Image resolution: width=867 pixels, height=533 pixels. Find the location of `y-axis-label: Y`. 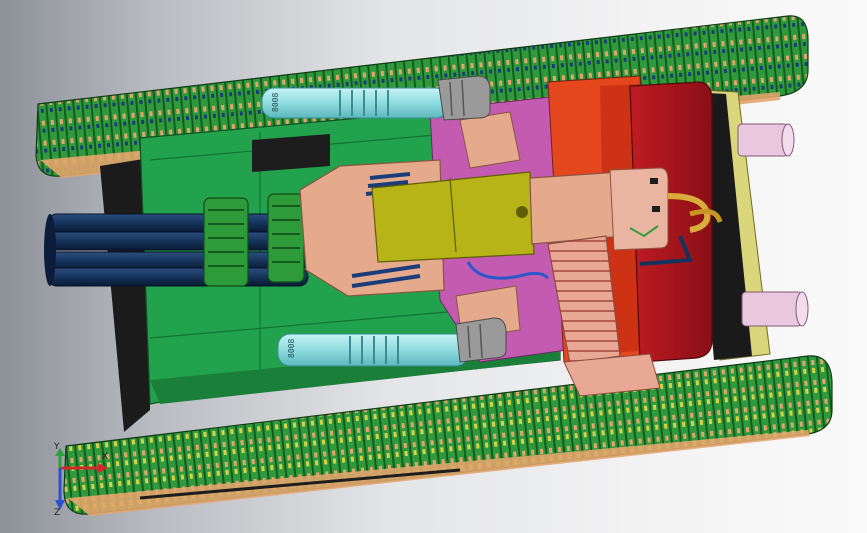

y-axis-label: Y is located at coordinates (57, 447).